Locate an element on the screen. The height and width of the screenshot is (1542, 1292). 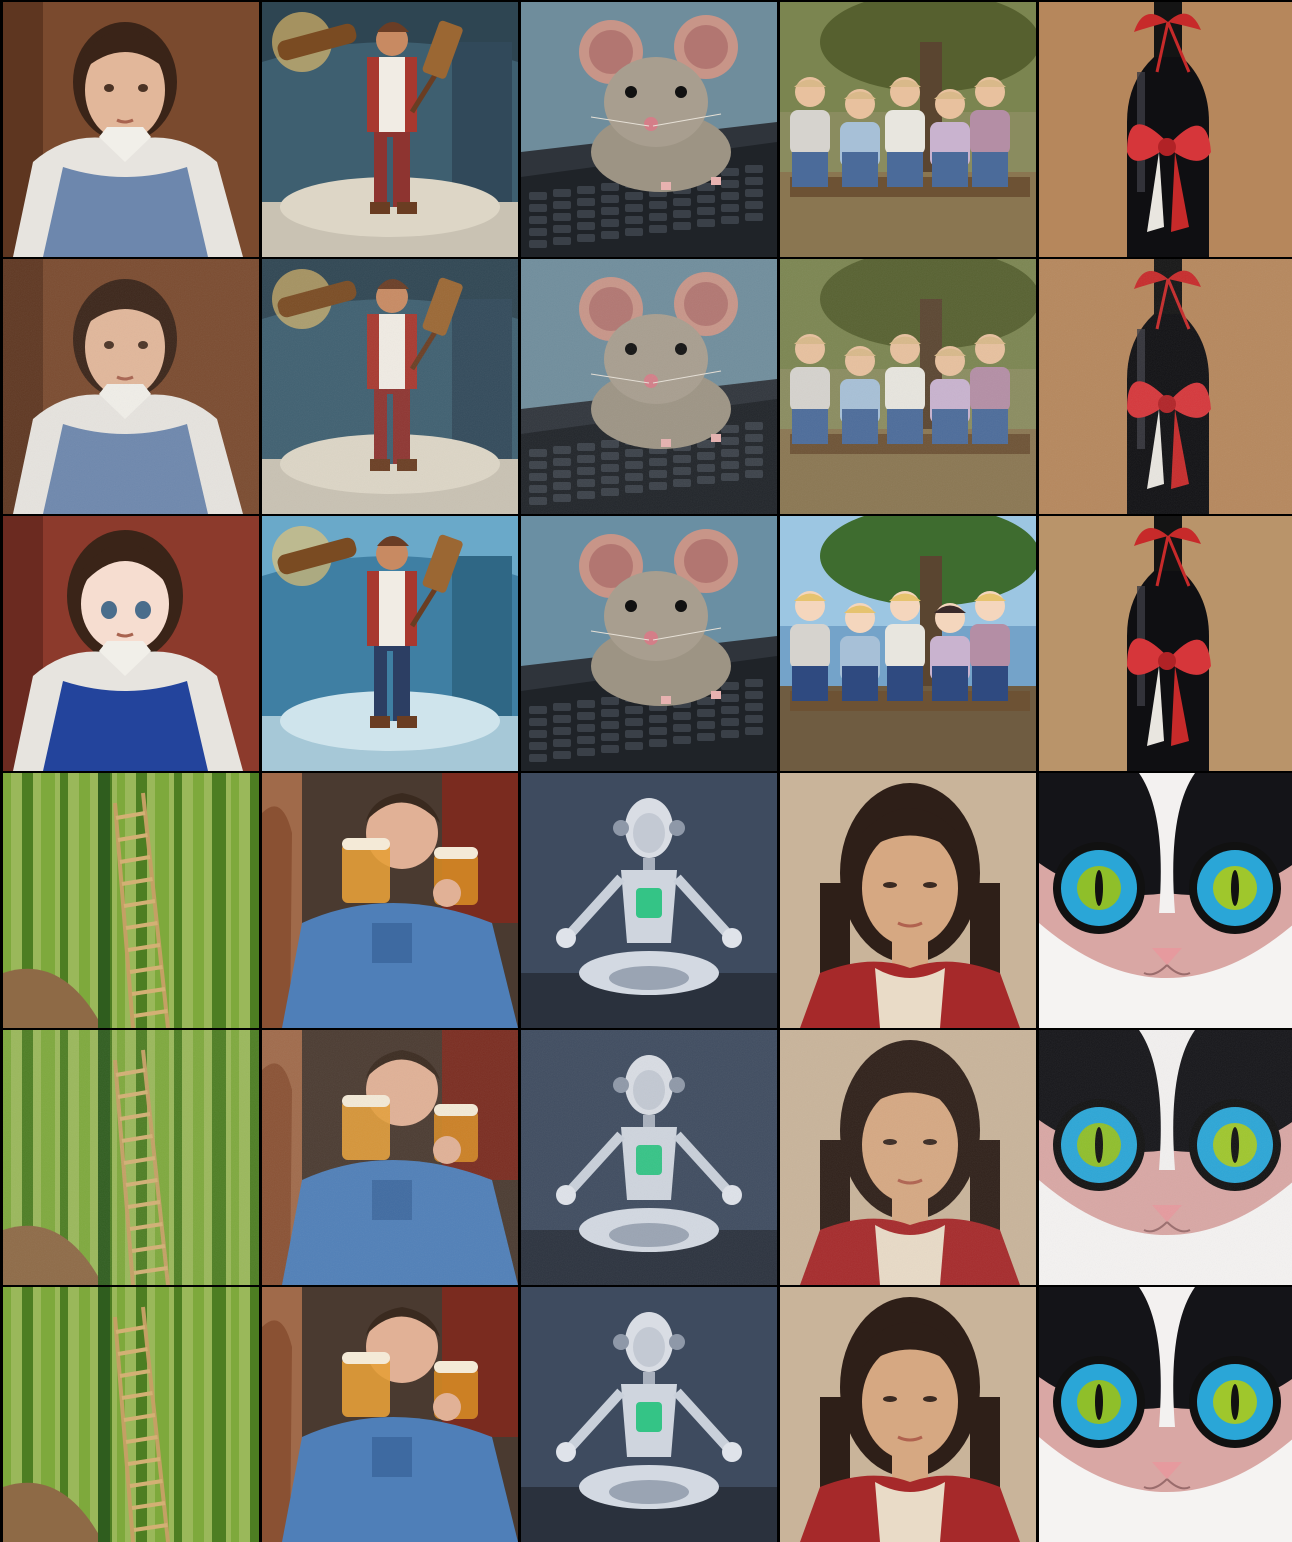
girl-portrait-painting-noisy-image is located at coordinates (131, 386).